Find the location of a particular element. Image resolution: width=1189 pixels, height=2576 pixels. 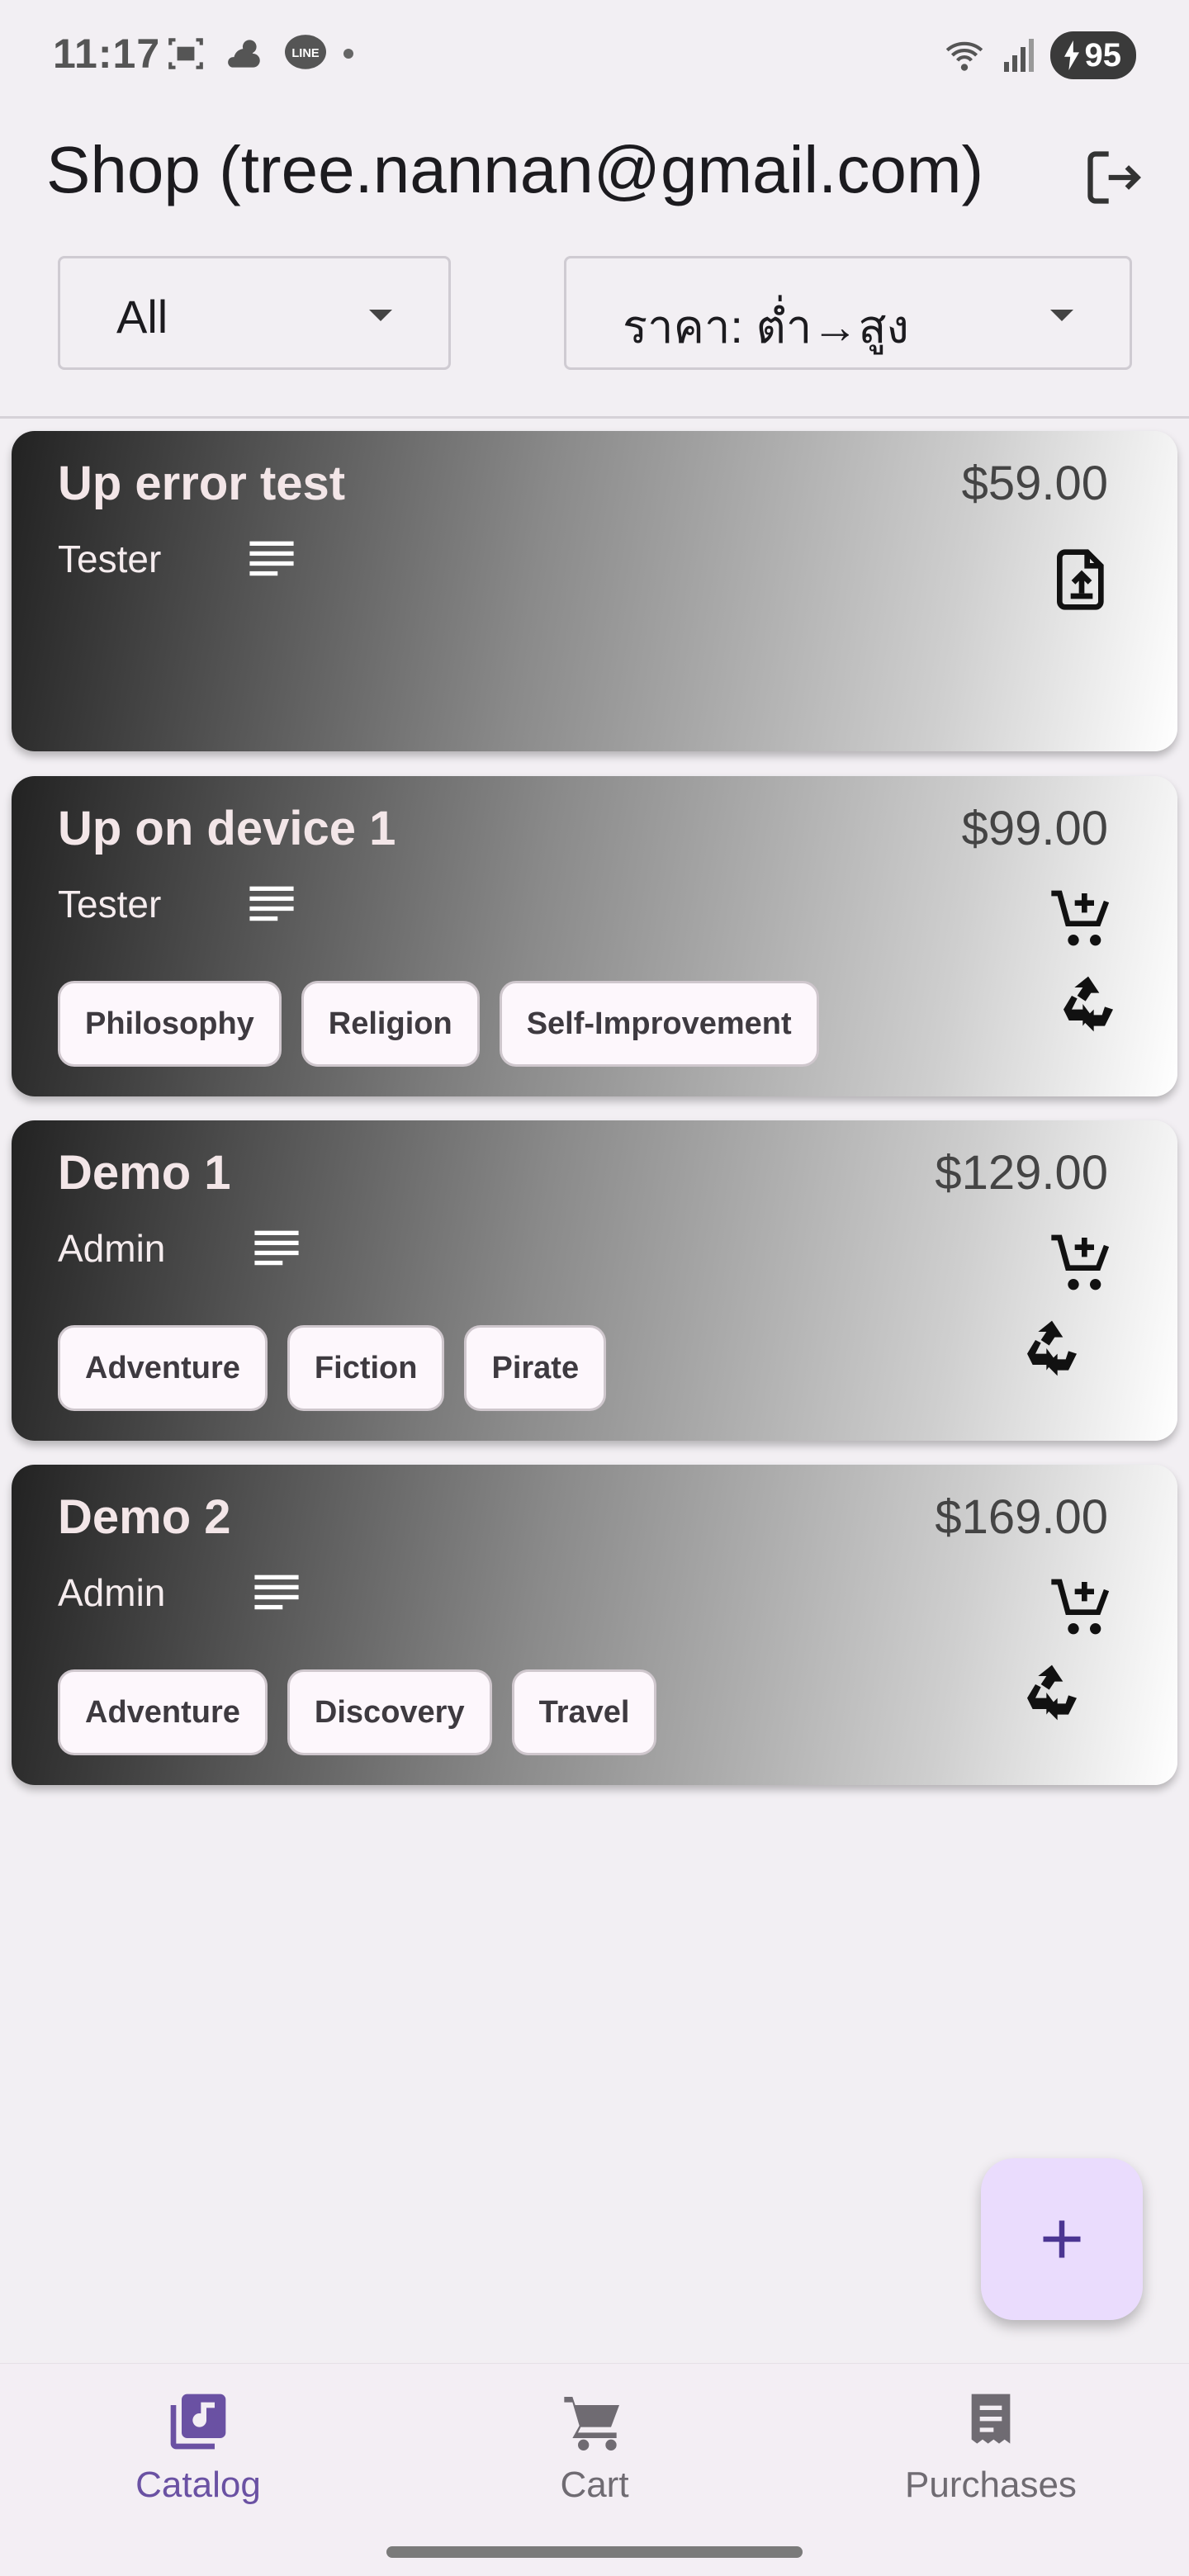

line-app-icon: LINE is located at coordinates (305, 52).